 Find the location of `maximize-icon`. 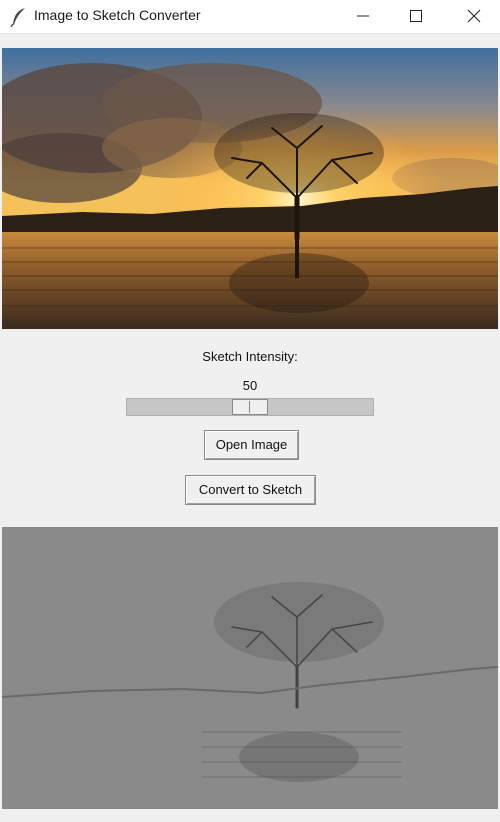

maximize-icon is located at coordinates (416, 16).